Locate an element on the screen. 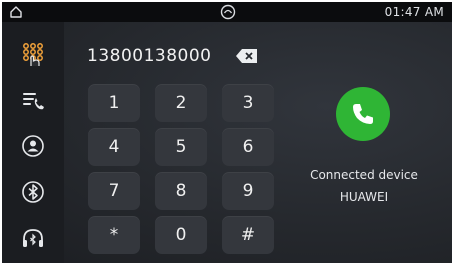 The image size is (454, 265). key-2: 2 is located at coordinates (181, 103).